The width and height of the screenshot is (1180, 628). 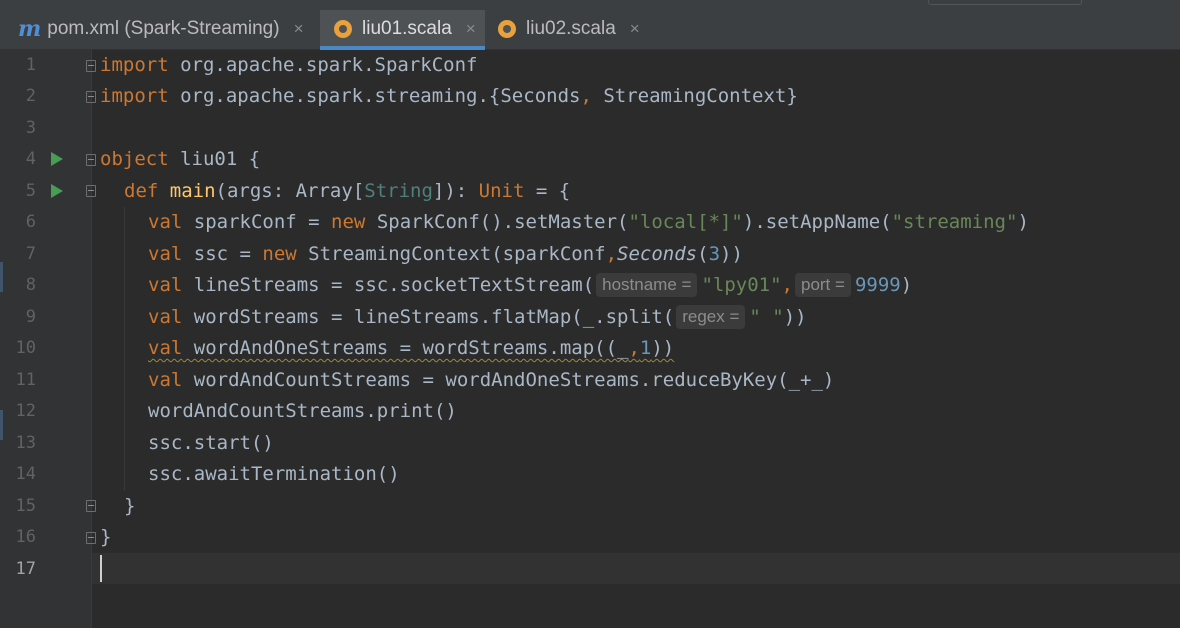 What do you see at coordinates (685, 222) in the screenshot?
I see `string-literal: "local[*]"` at bounding box center [685, 222].